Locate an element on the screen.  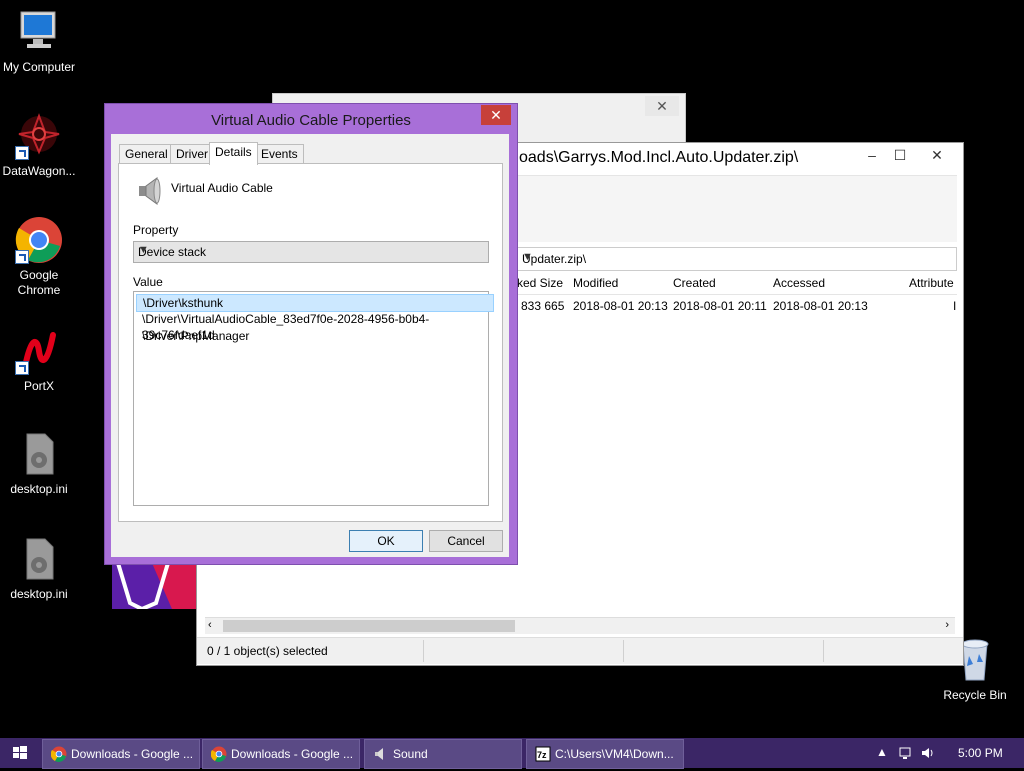
dialog-title: Virtual Audio Cable Properties is located at coordinates (311, 120).